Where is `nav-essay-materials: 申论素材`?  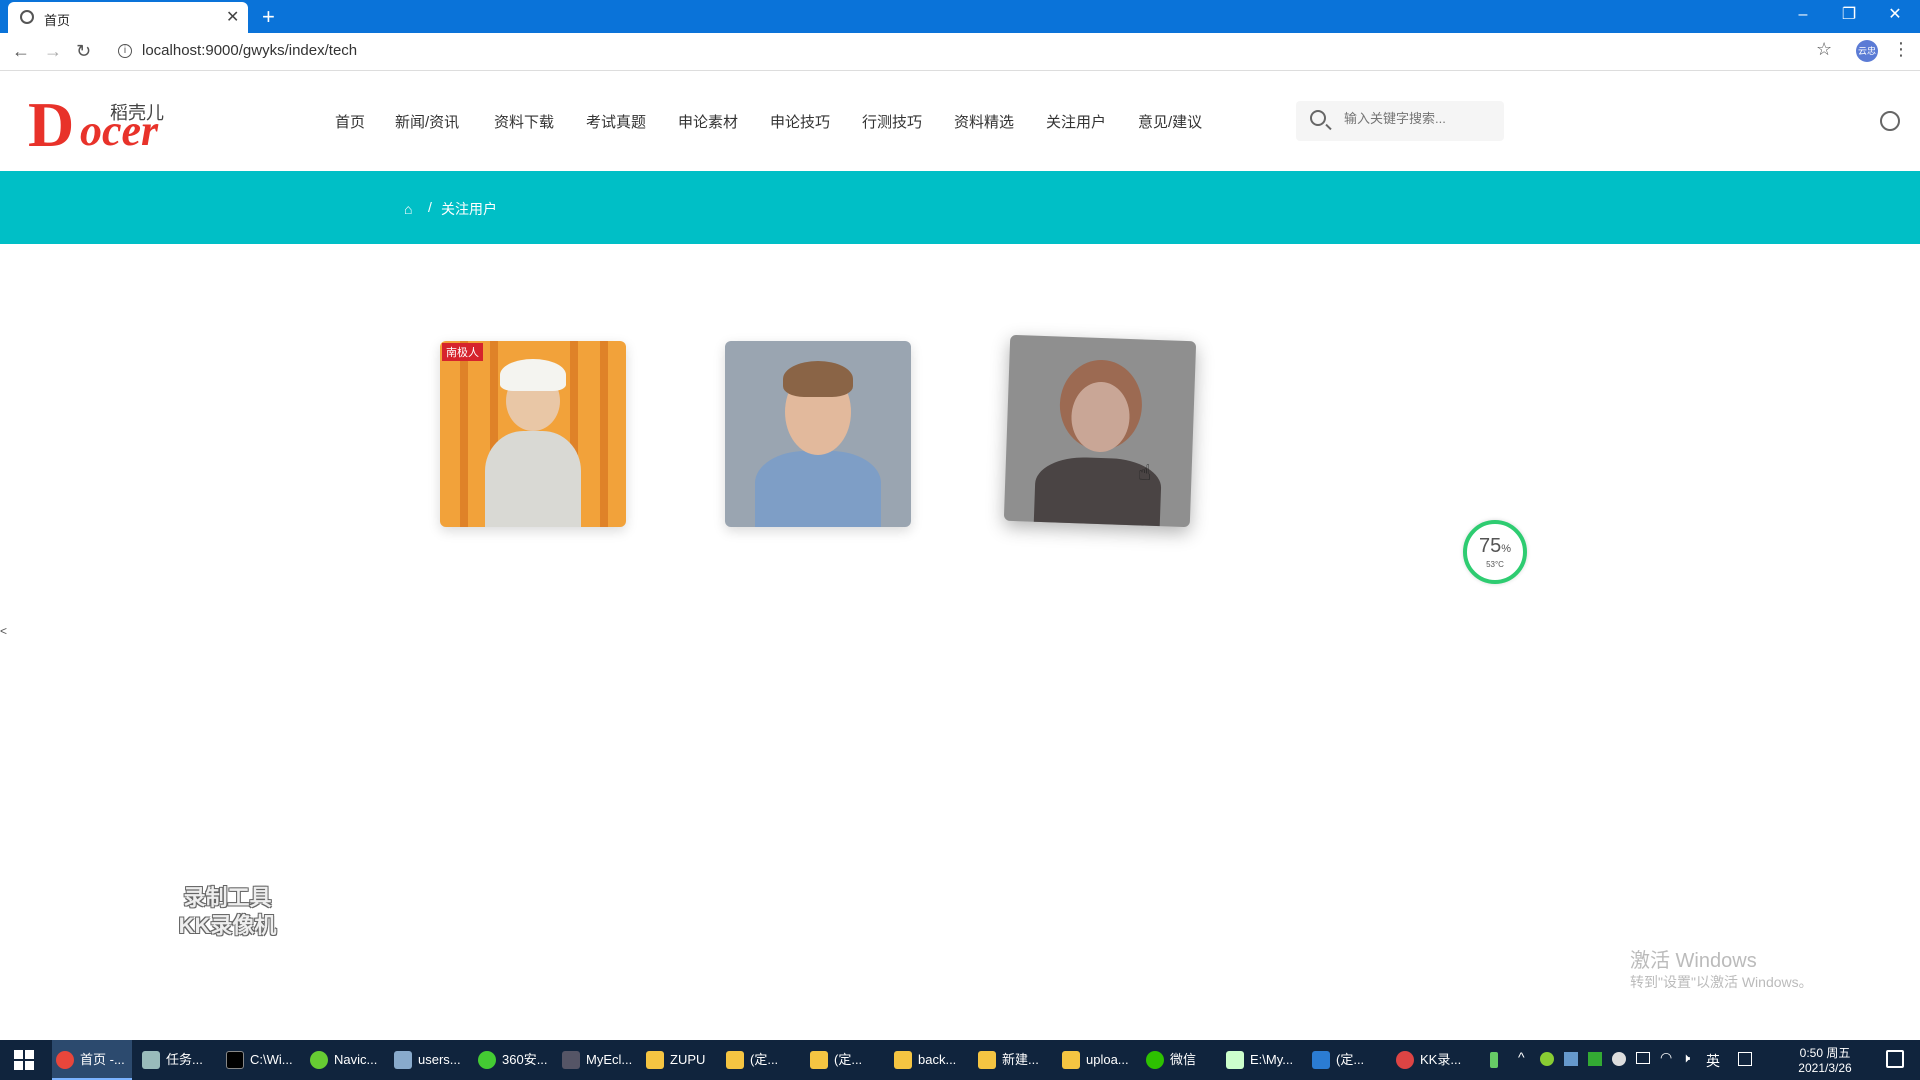 nav-essay-materials: 申论素材 is located at coordinates (708, 121).